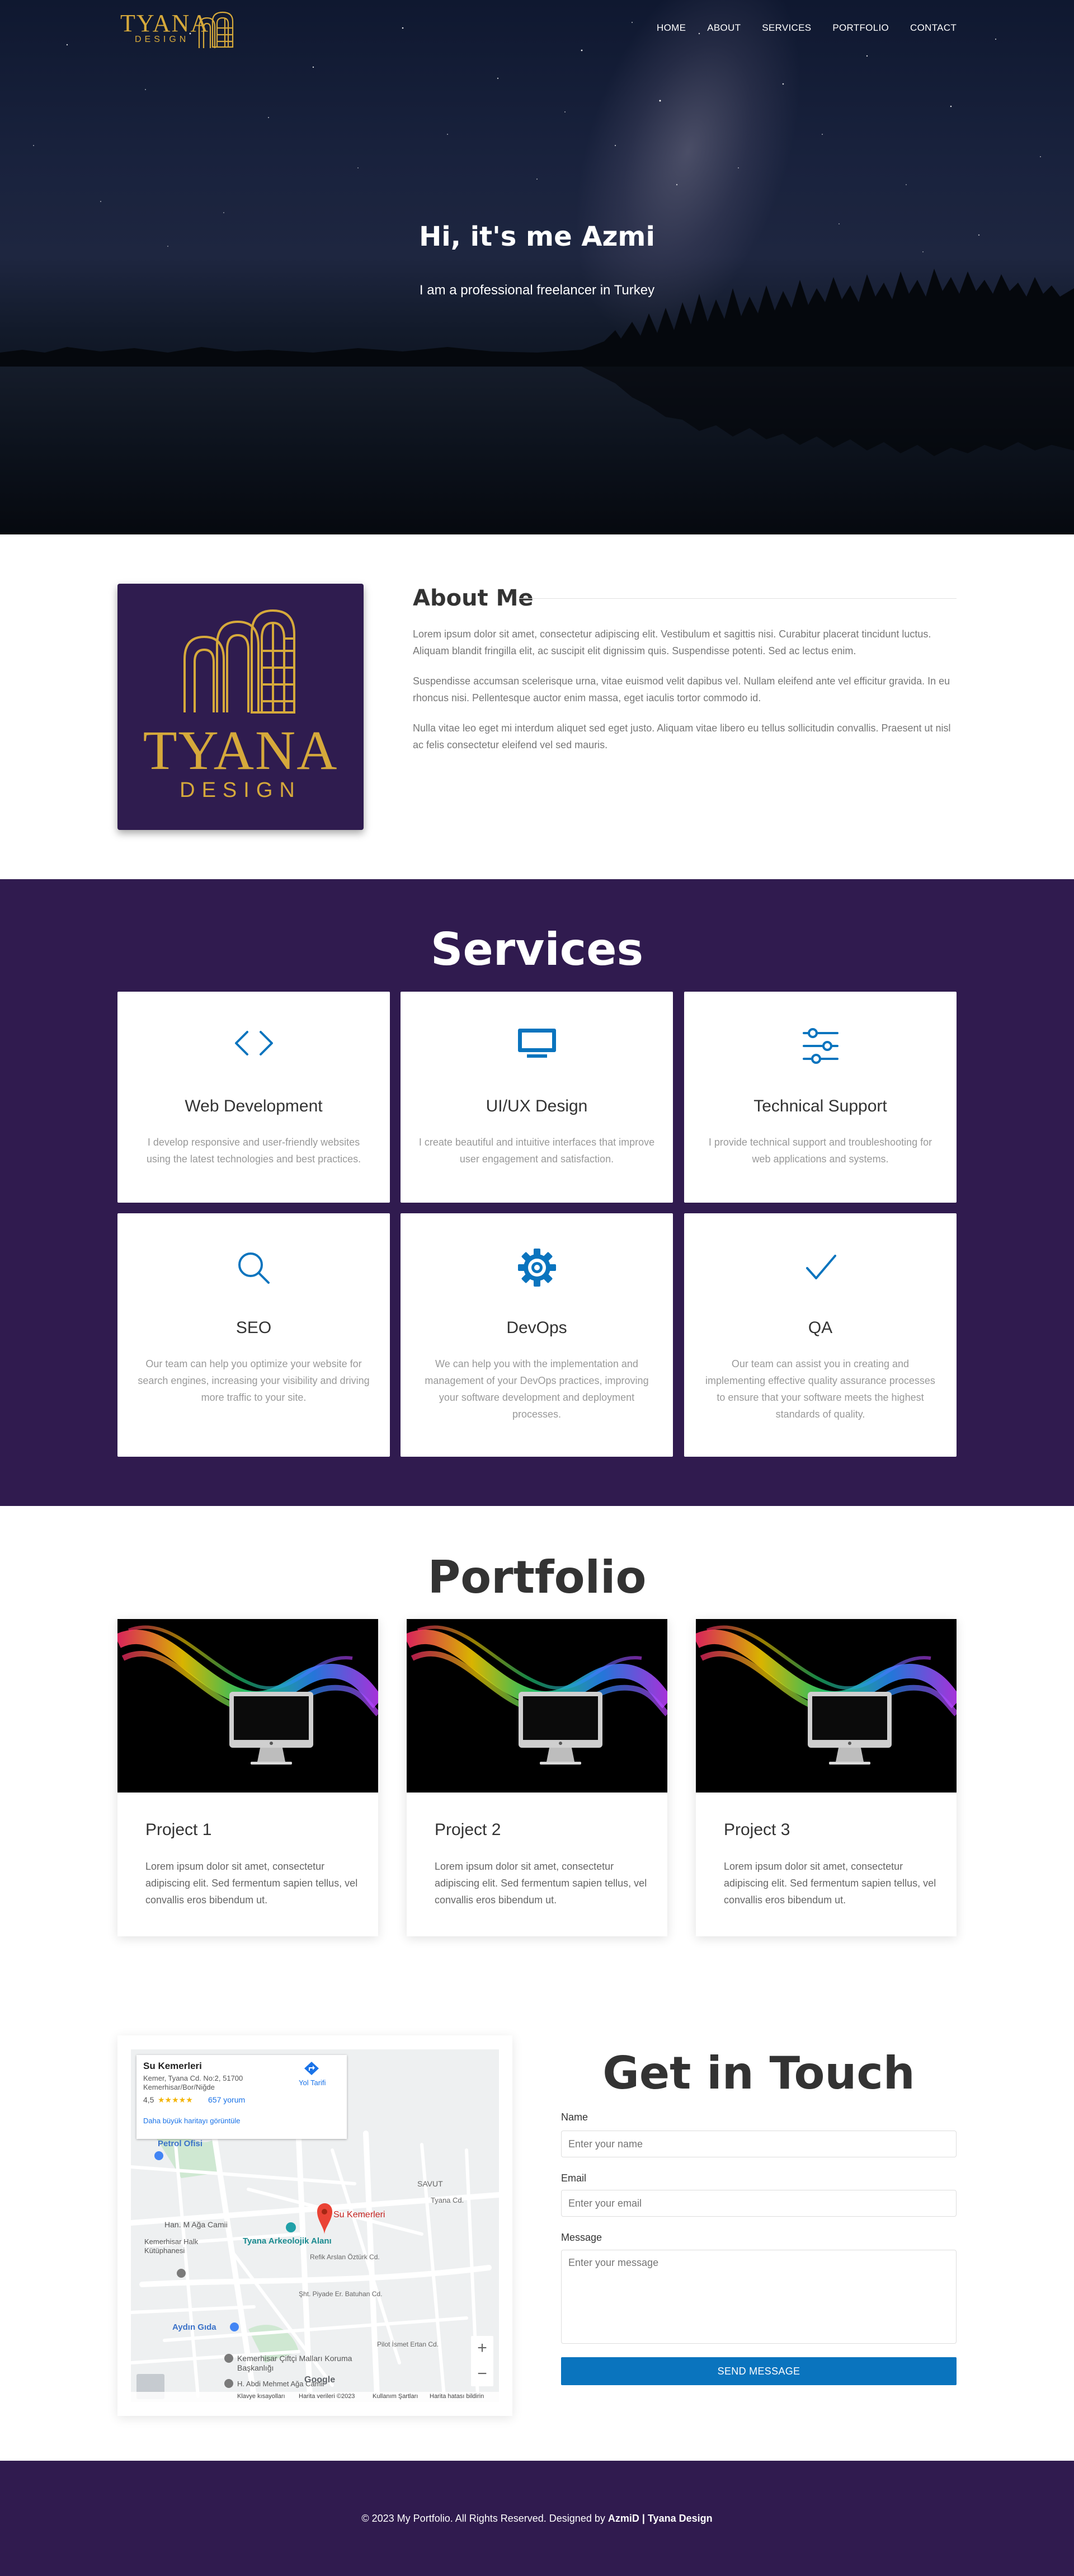 The height and width of the screenshot is (2576, 1074). I want to click on map-label-savut: SAVUT, so click(430, 2183).